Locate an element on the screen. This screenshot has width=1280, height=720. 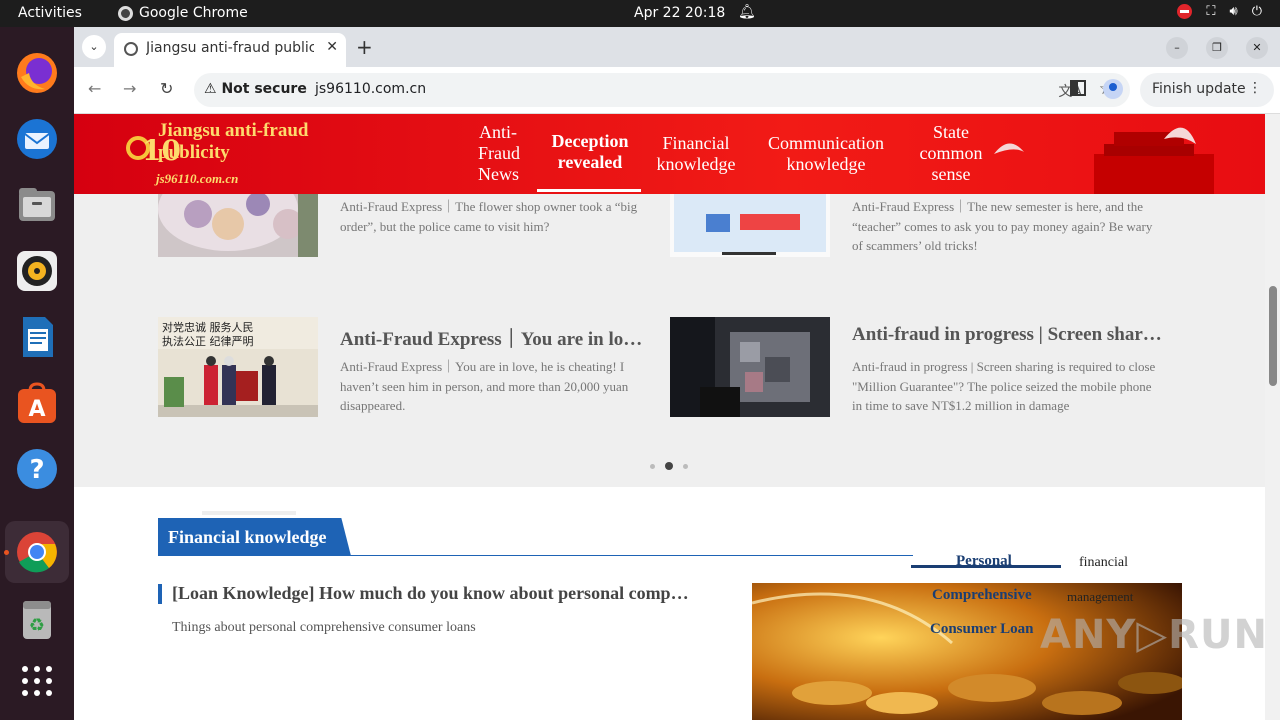
reload-icon: ↻ is located at coordinates (166, 88).